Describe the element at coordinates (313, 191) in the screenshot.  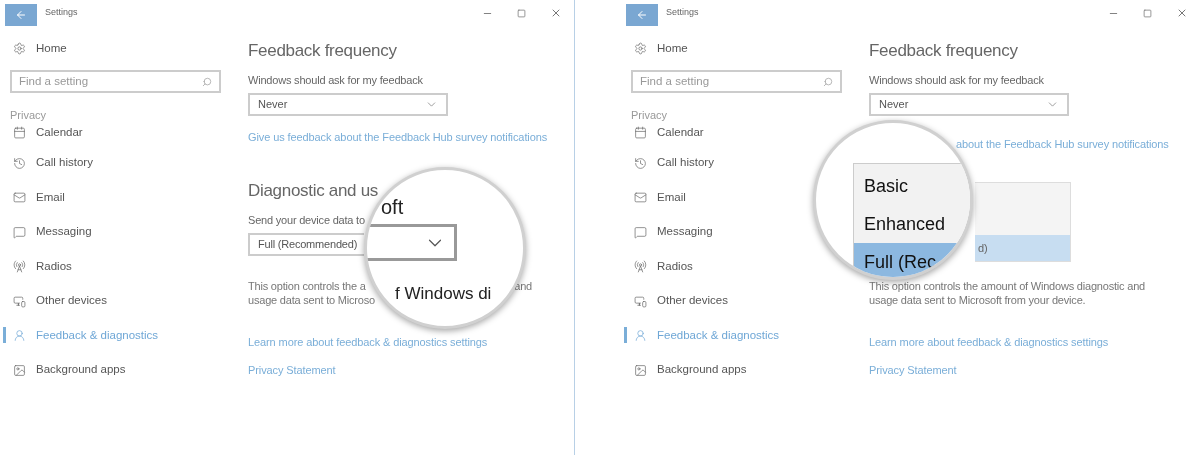
I see `section-heading: Diagnostic and us` at that location.